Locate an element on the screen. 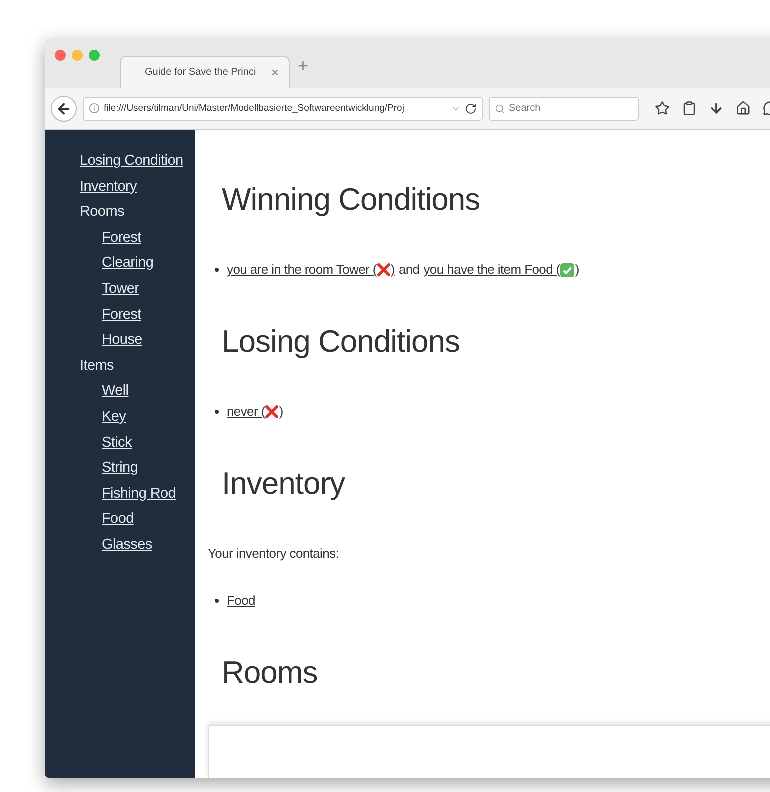  star-icon is located at coordinates (662, 108).